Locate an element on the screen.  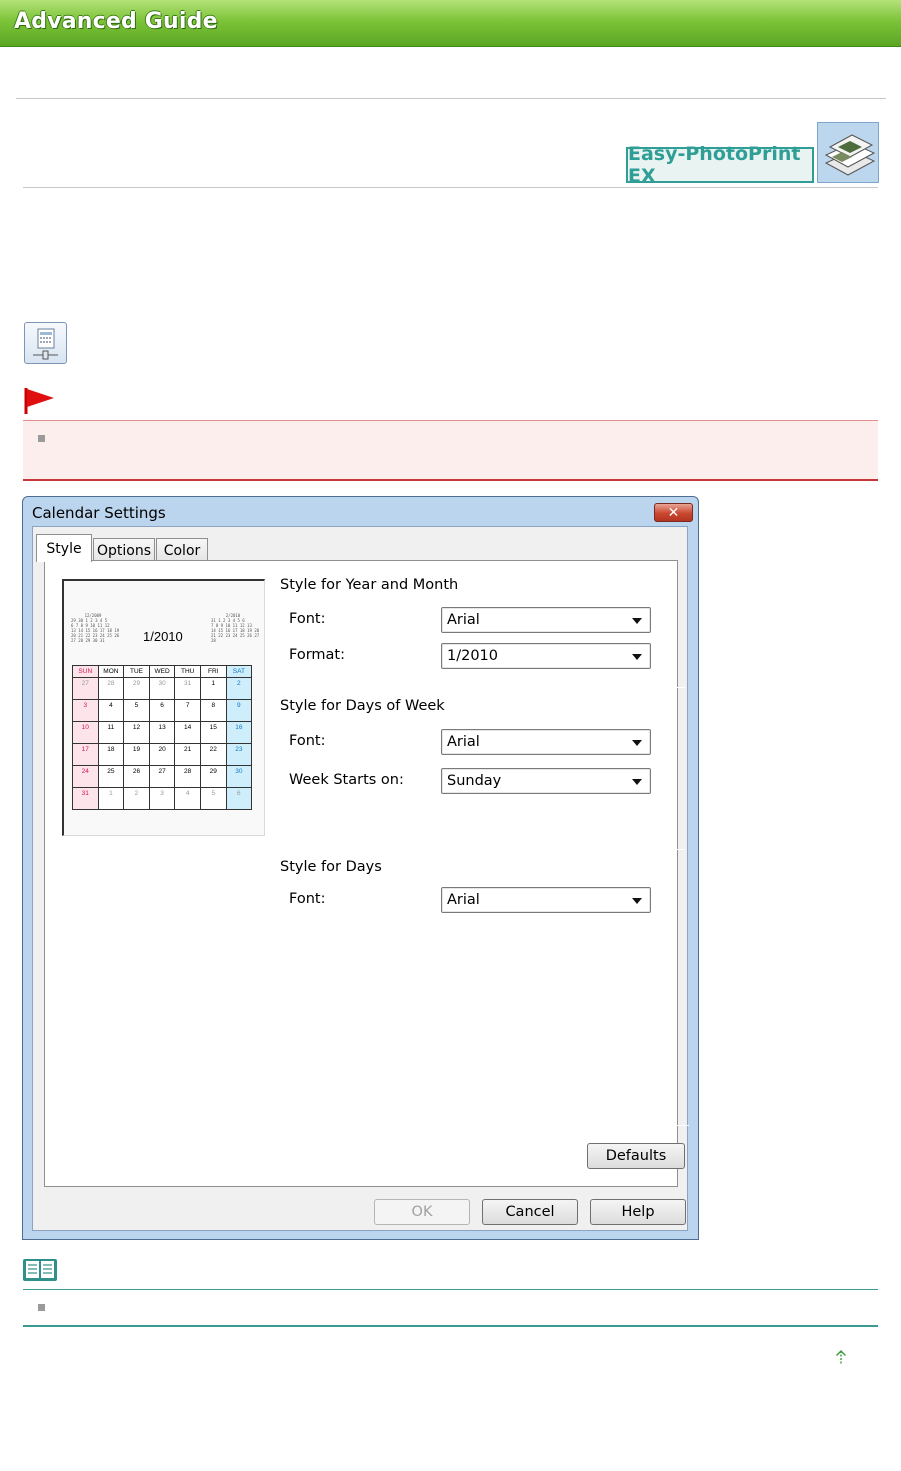
calendar-day-cell: 16 is located at coordinates (239, 732).